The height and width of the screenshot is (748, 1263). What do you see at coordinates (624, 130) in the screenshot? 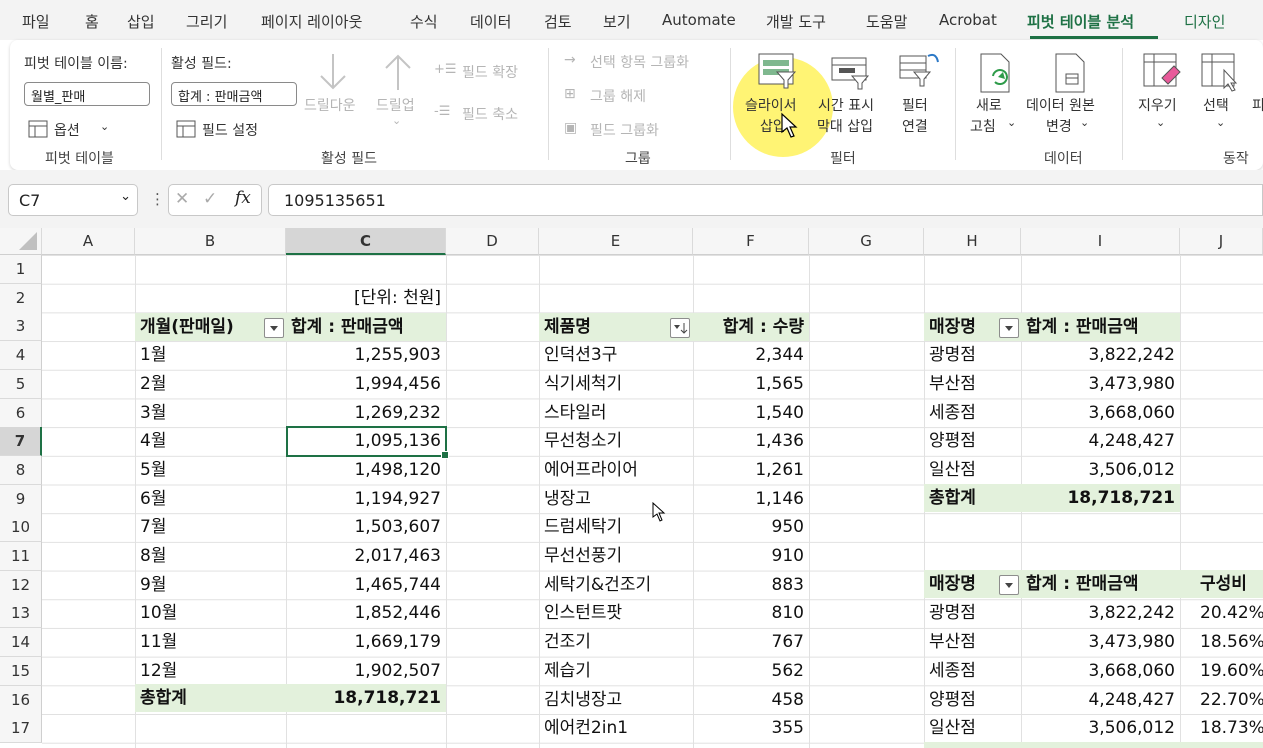
I see `group-field-button: 필드 그룹화` at bounding box center [624, 130].